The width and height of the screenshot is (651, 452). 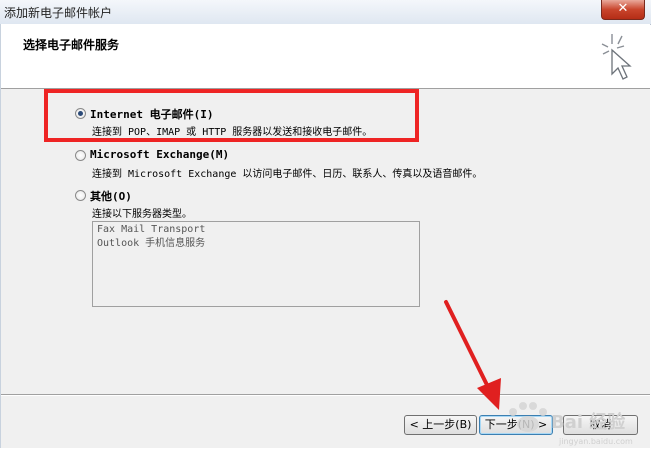 I want to click on red-arrow-annotation, so click(x=472, y=355).